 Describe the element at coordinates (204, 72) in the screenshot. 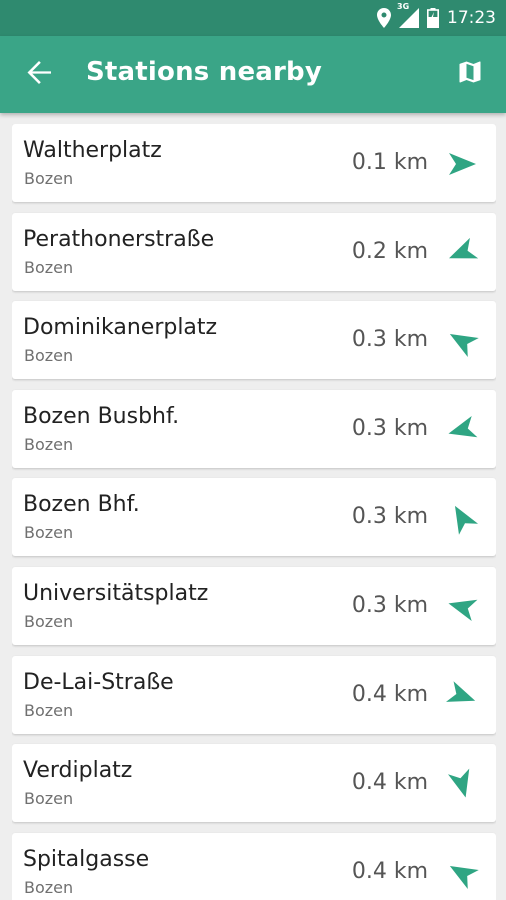

I see `page-title: Stations nearby` at that location.